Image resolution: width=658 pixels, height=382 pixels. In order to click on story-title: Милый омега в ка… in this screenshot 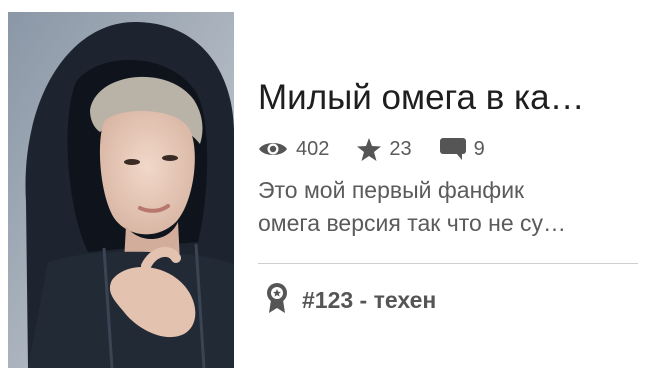, I will do `click(450, 98)`.